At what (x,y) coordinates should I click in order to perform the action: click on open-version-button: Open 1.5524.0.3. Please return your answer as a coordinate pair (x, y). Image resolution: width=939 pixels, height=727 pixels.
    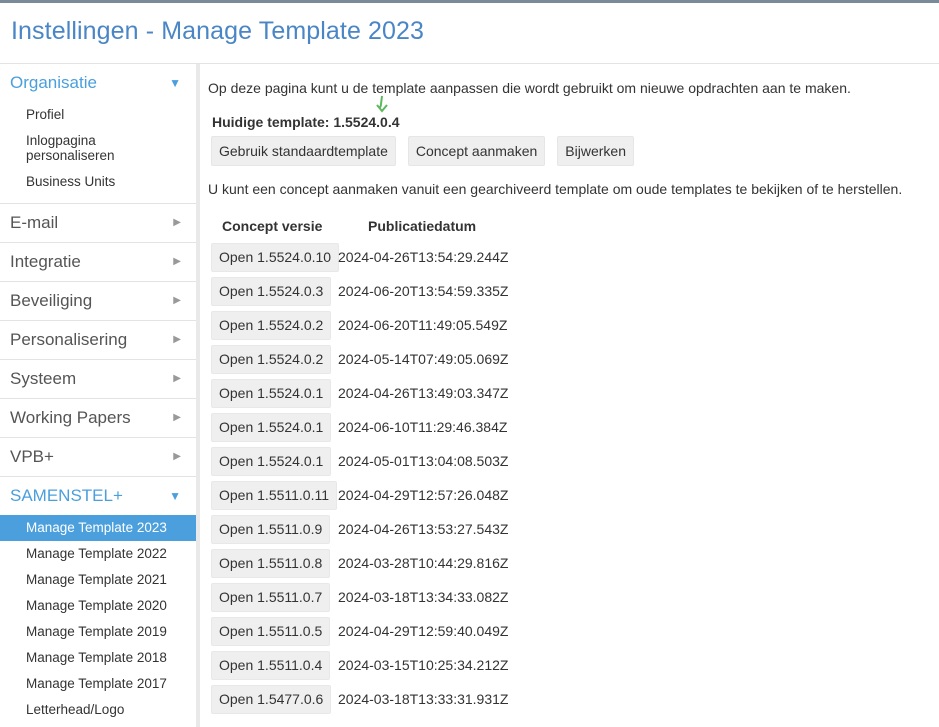
    Looking at the image, I should click on (271, 291).